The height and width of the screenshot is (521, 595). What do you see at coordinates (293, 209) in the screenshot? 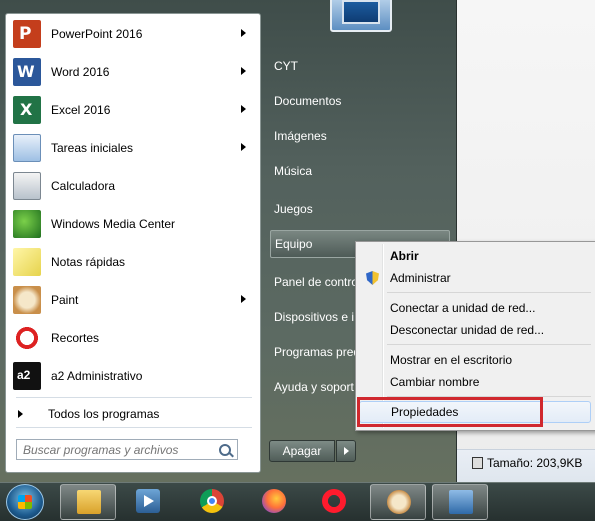
I see `right-item-label: Juegos` at bounding box center [293, 209].